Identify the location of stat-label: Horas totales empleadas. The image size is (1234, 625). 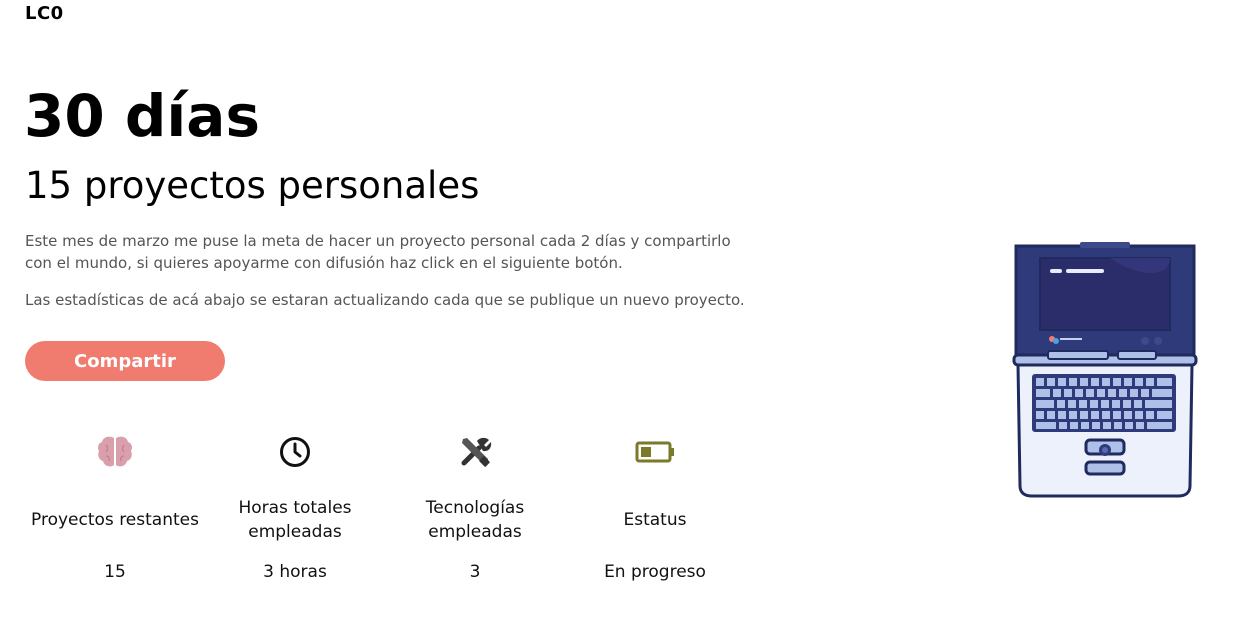
(295, 520).